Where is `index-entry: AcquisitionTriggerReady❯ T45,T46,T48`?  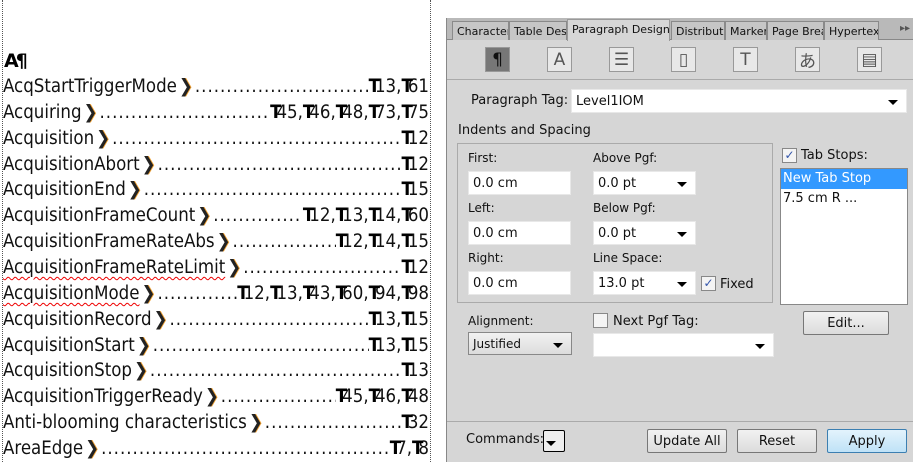 index-entry: AcquisitionTriggerReady❯ T45,T46,T48 is located at coordinates (216, 399).